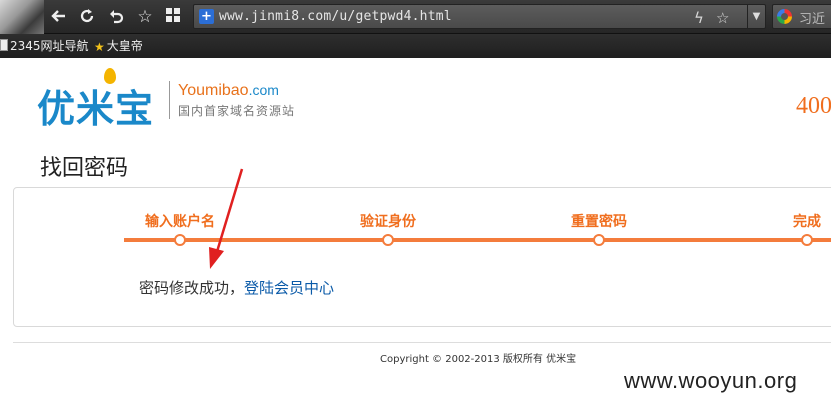 This screenshot has width=831, height=409. Describe the element at coordinates (173, 17) in the screenshot. I see `apps-grid-icon` at that location.